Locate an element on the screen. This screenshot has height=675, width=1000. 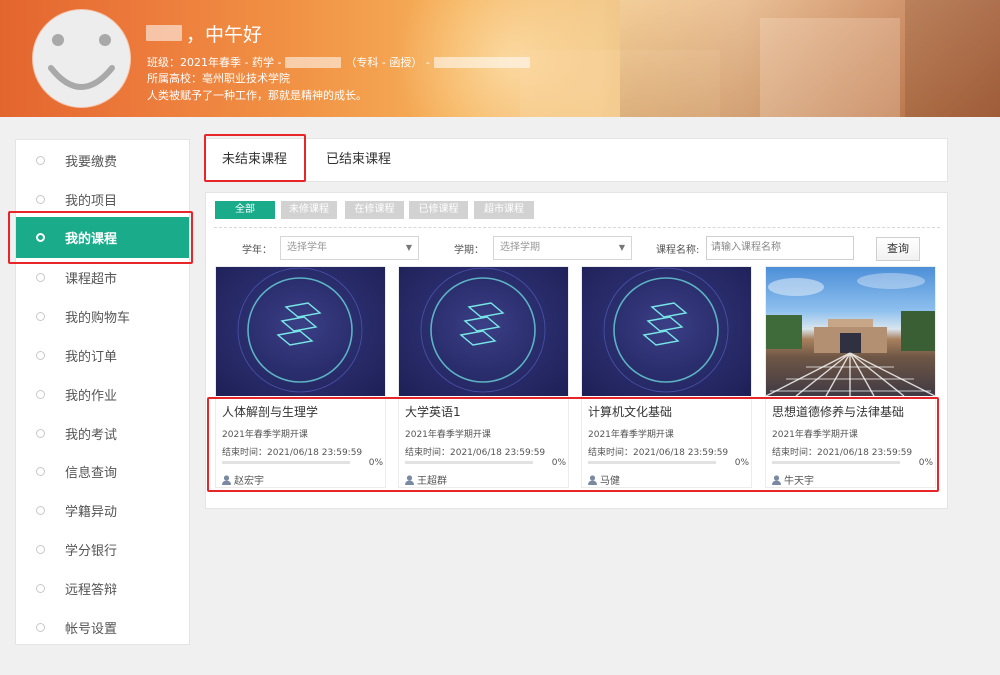
greeting-row: ，中午好 is located at coordinates (204, 33).